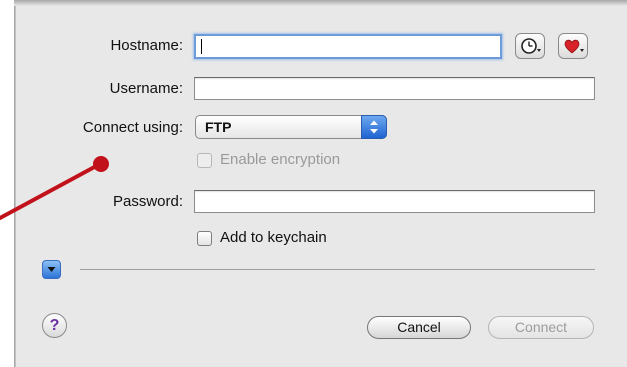 The height and width of the screenshot is (367, 627). I want to click on protocol-selected: FTP, so click(218, 127).